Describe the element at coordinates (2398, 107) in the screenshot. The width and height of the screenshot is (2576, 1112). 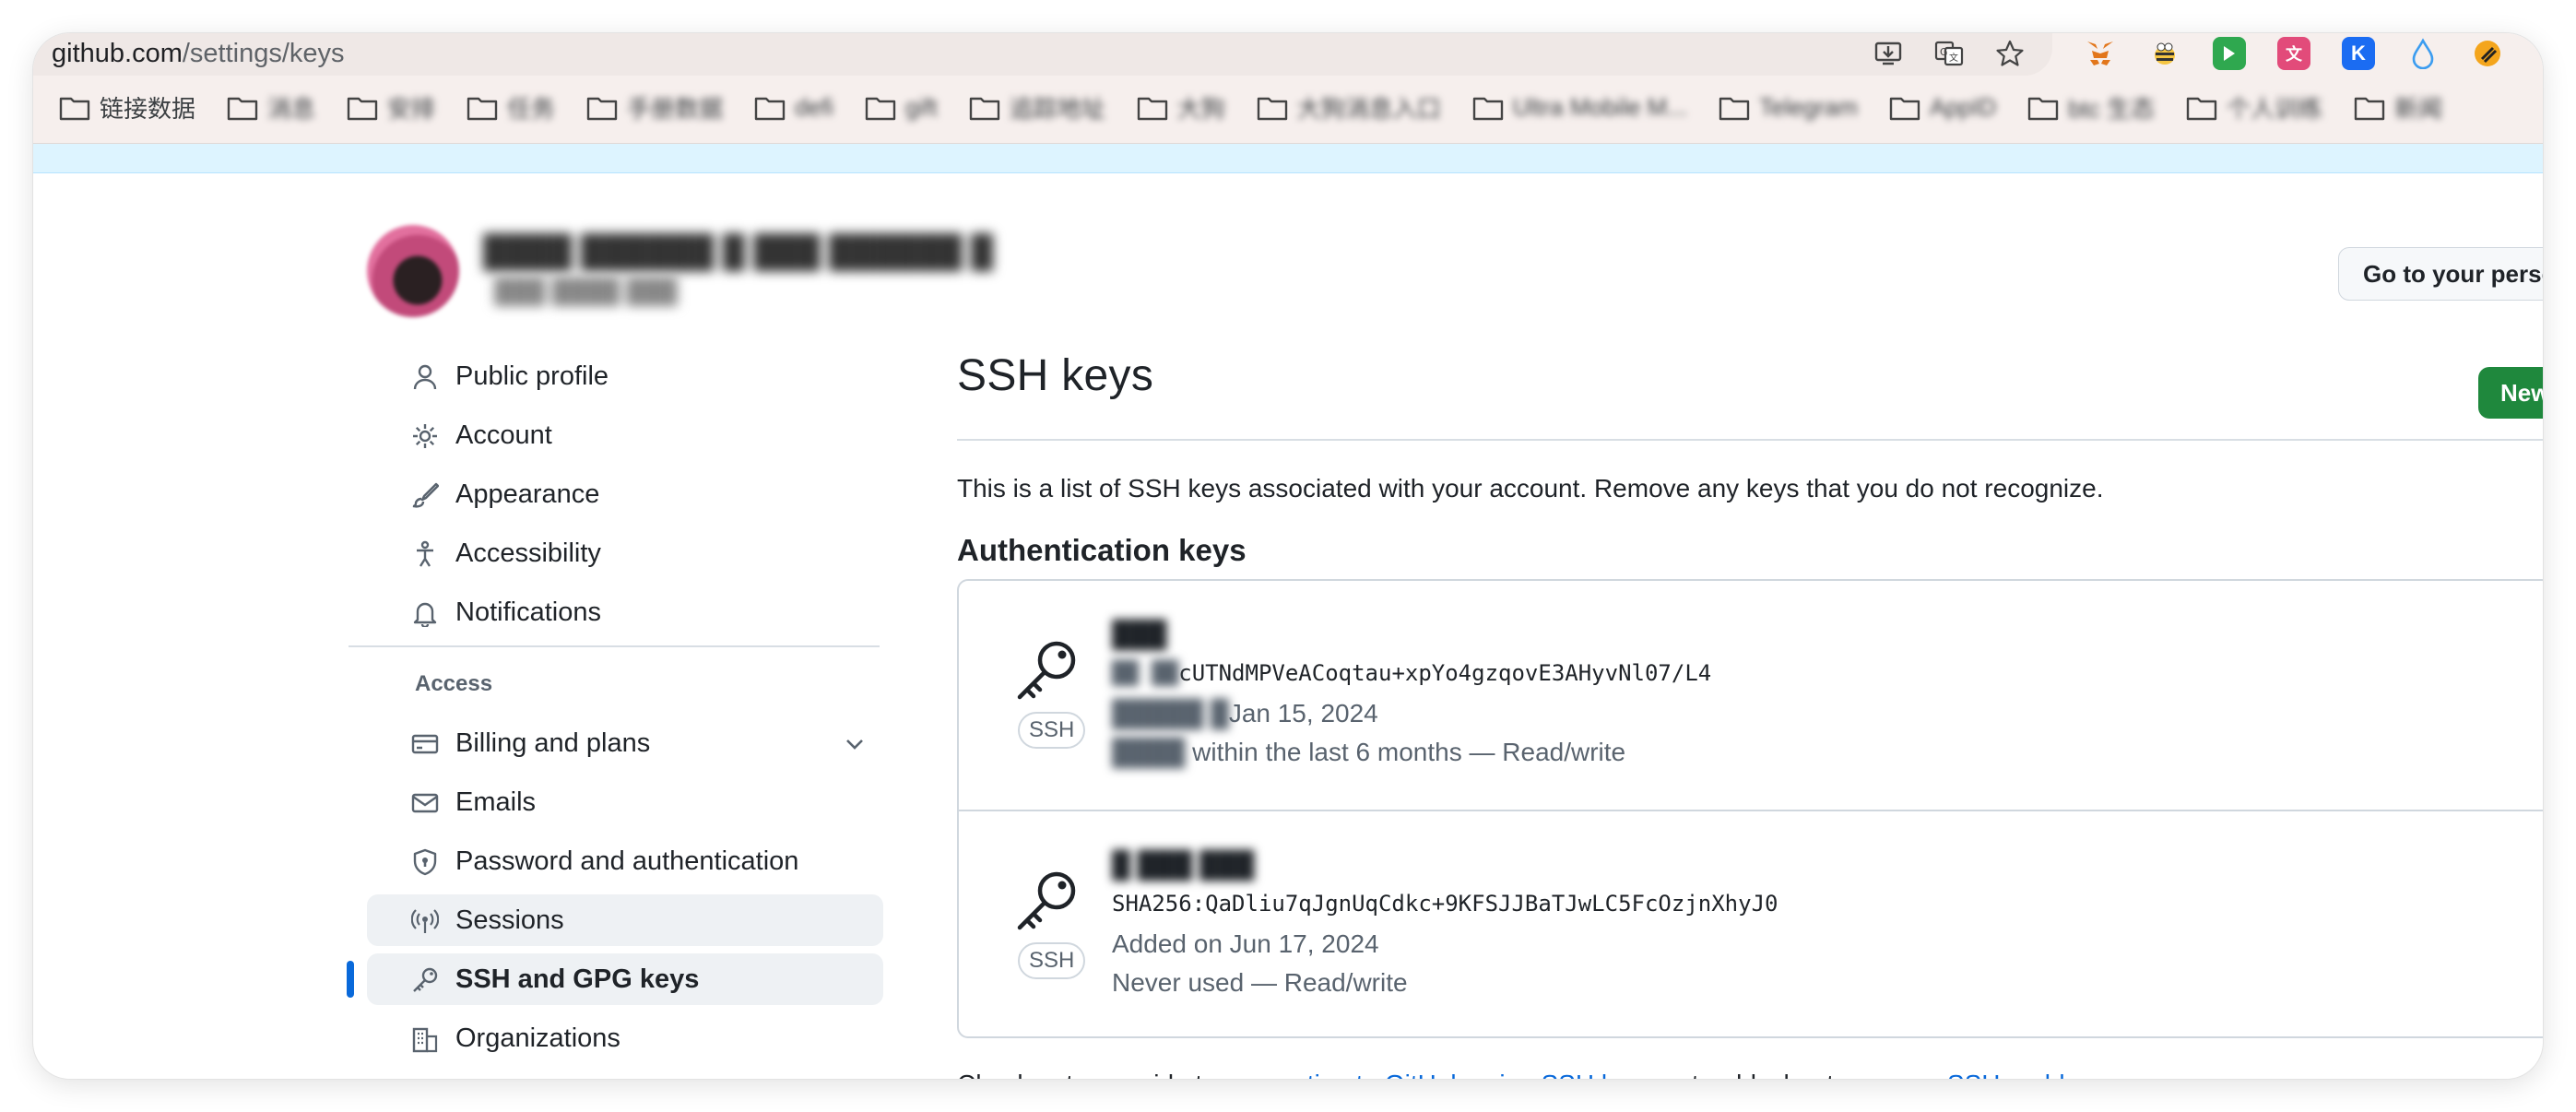
I see `bookmark-item: 新闻` at that location.